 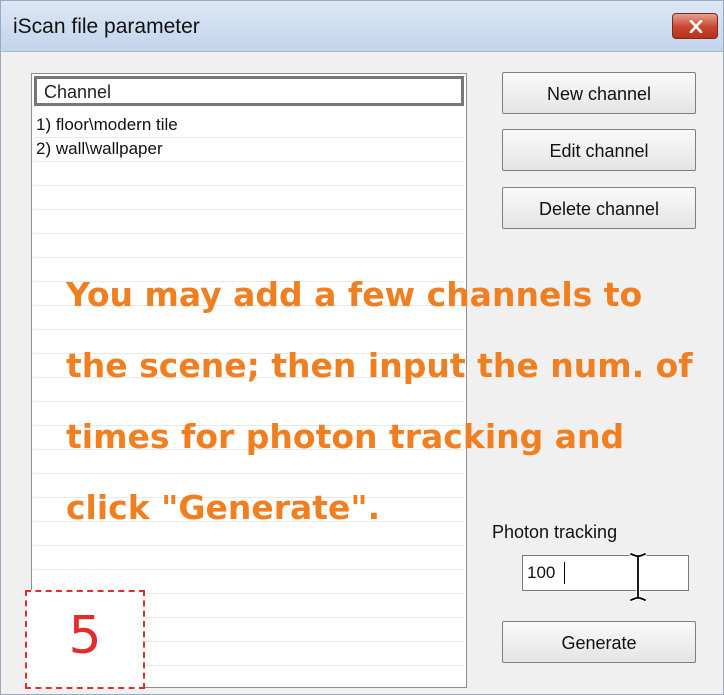 What do you see at coordinates (78, 92) in the screenshot?
I see `channel-column-label: Channel` at bounding box center [78, 92].